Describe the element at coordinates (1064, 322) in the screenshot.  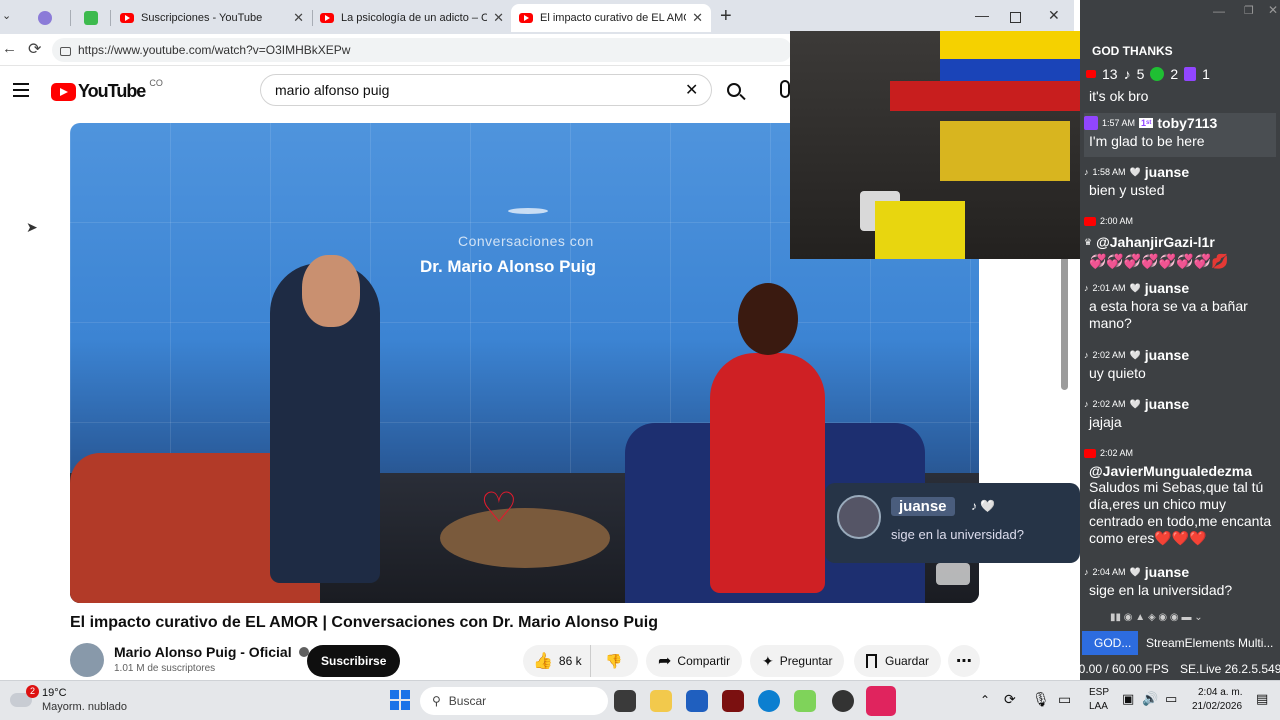
I see `page-scrollbar` at that location.